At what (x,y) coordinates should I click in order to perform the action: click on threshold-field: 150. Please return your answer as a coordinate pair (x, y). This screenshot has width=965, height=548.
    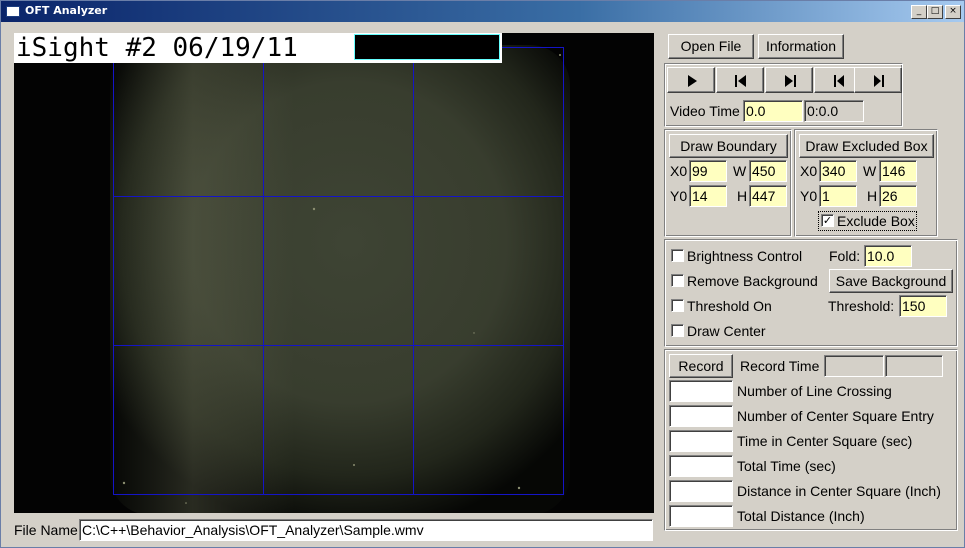
    Looking at the image, I should click on (923, 306).